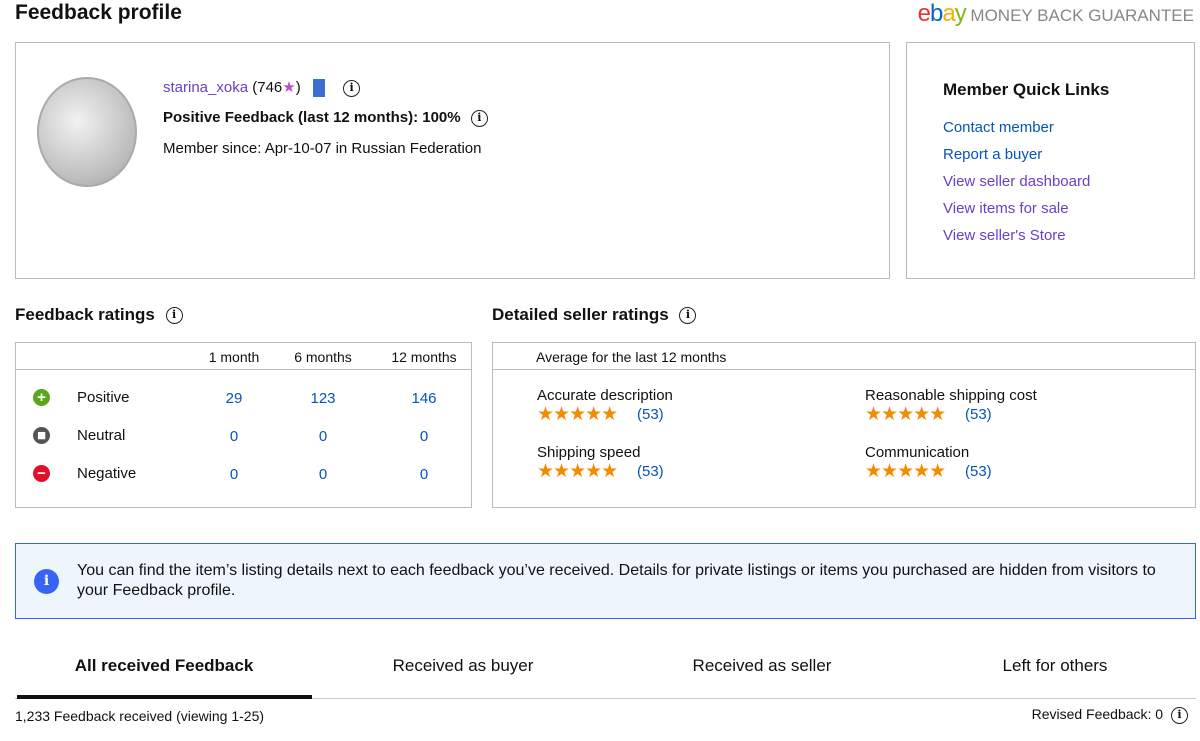 Image resolution: width=1200 pixels, height=741 pixels. I want to click on username-link: starina_xoka, so click(205, 87).